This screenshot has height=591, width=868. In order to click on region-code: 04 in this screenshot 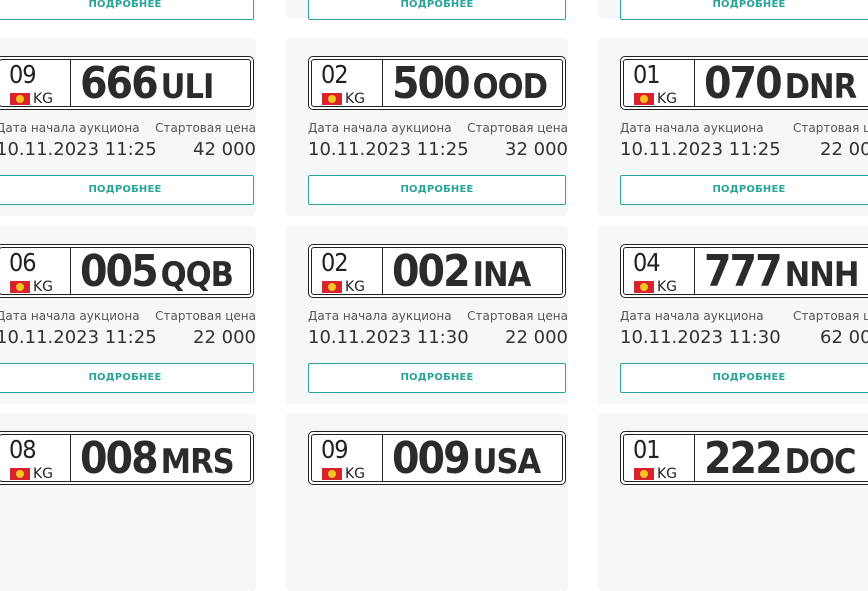, I will do `click(647, 262)`.